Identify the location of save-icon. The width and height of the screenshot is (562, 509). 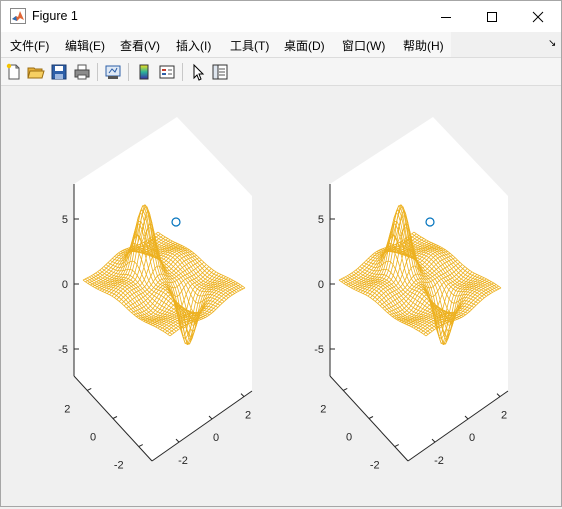
(59, 72).